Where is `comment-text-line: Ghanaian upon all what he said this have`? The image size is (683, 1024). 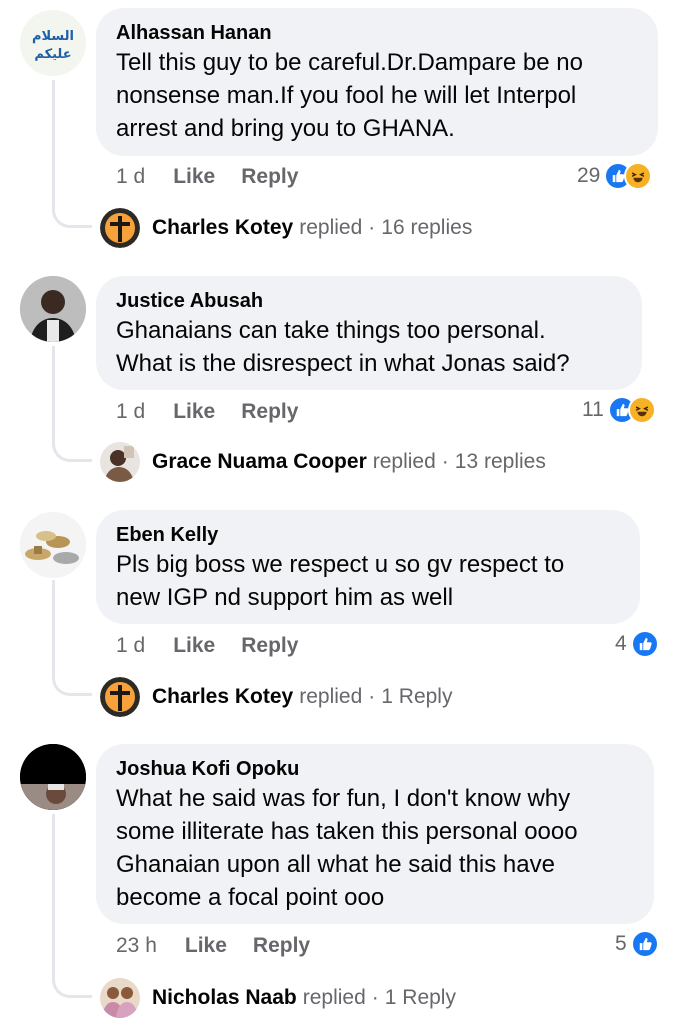 comment-text-line: Ghanaian upon all what he said this have is located at coordinates (335, 864).